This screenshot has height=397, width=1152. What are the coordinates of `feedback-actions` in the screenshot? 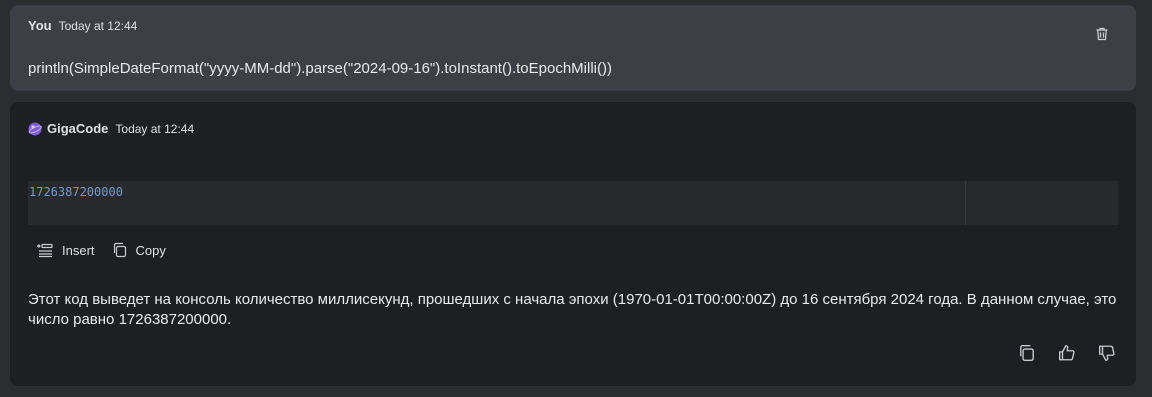 It's located at (1067, 353).